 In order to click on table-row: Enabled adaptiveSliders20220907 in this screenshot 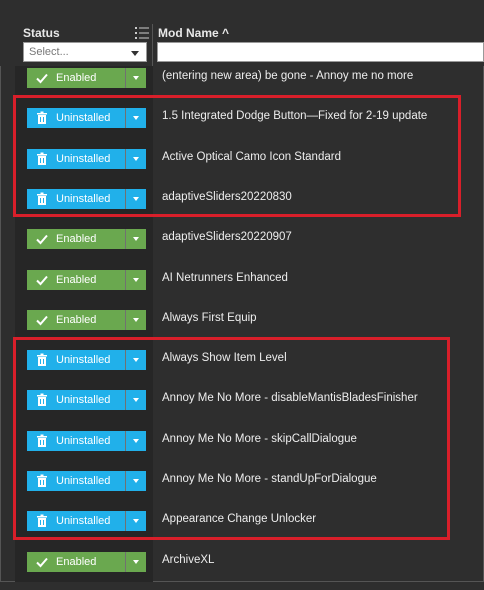, I will do `click(242, 247)`.